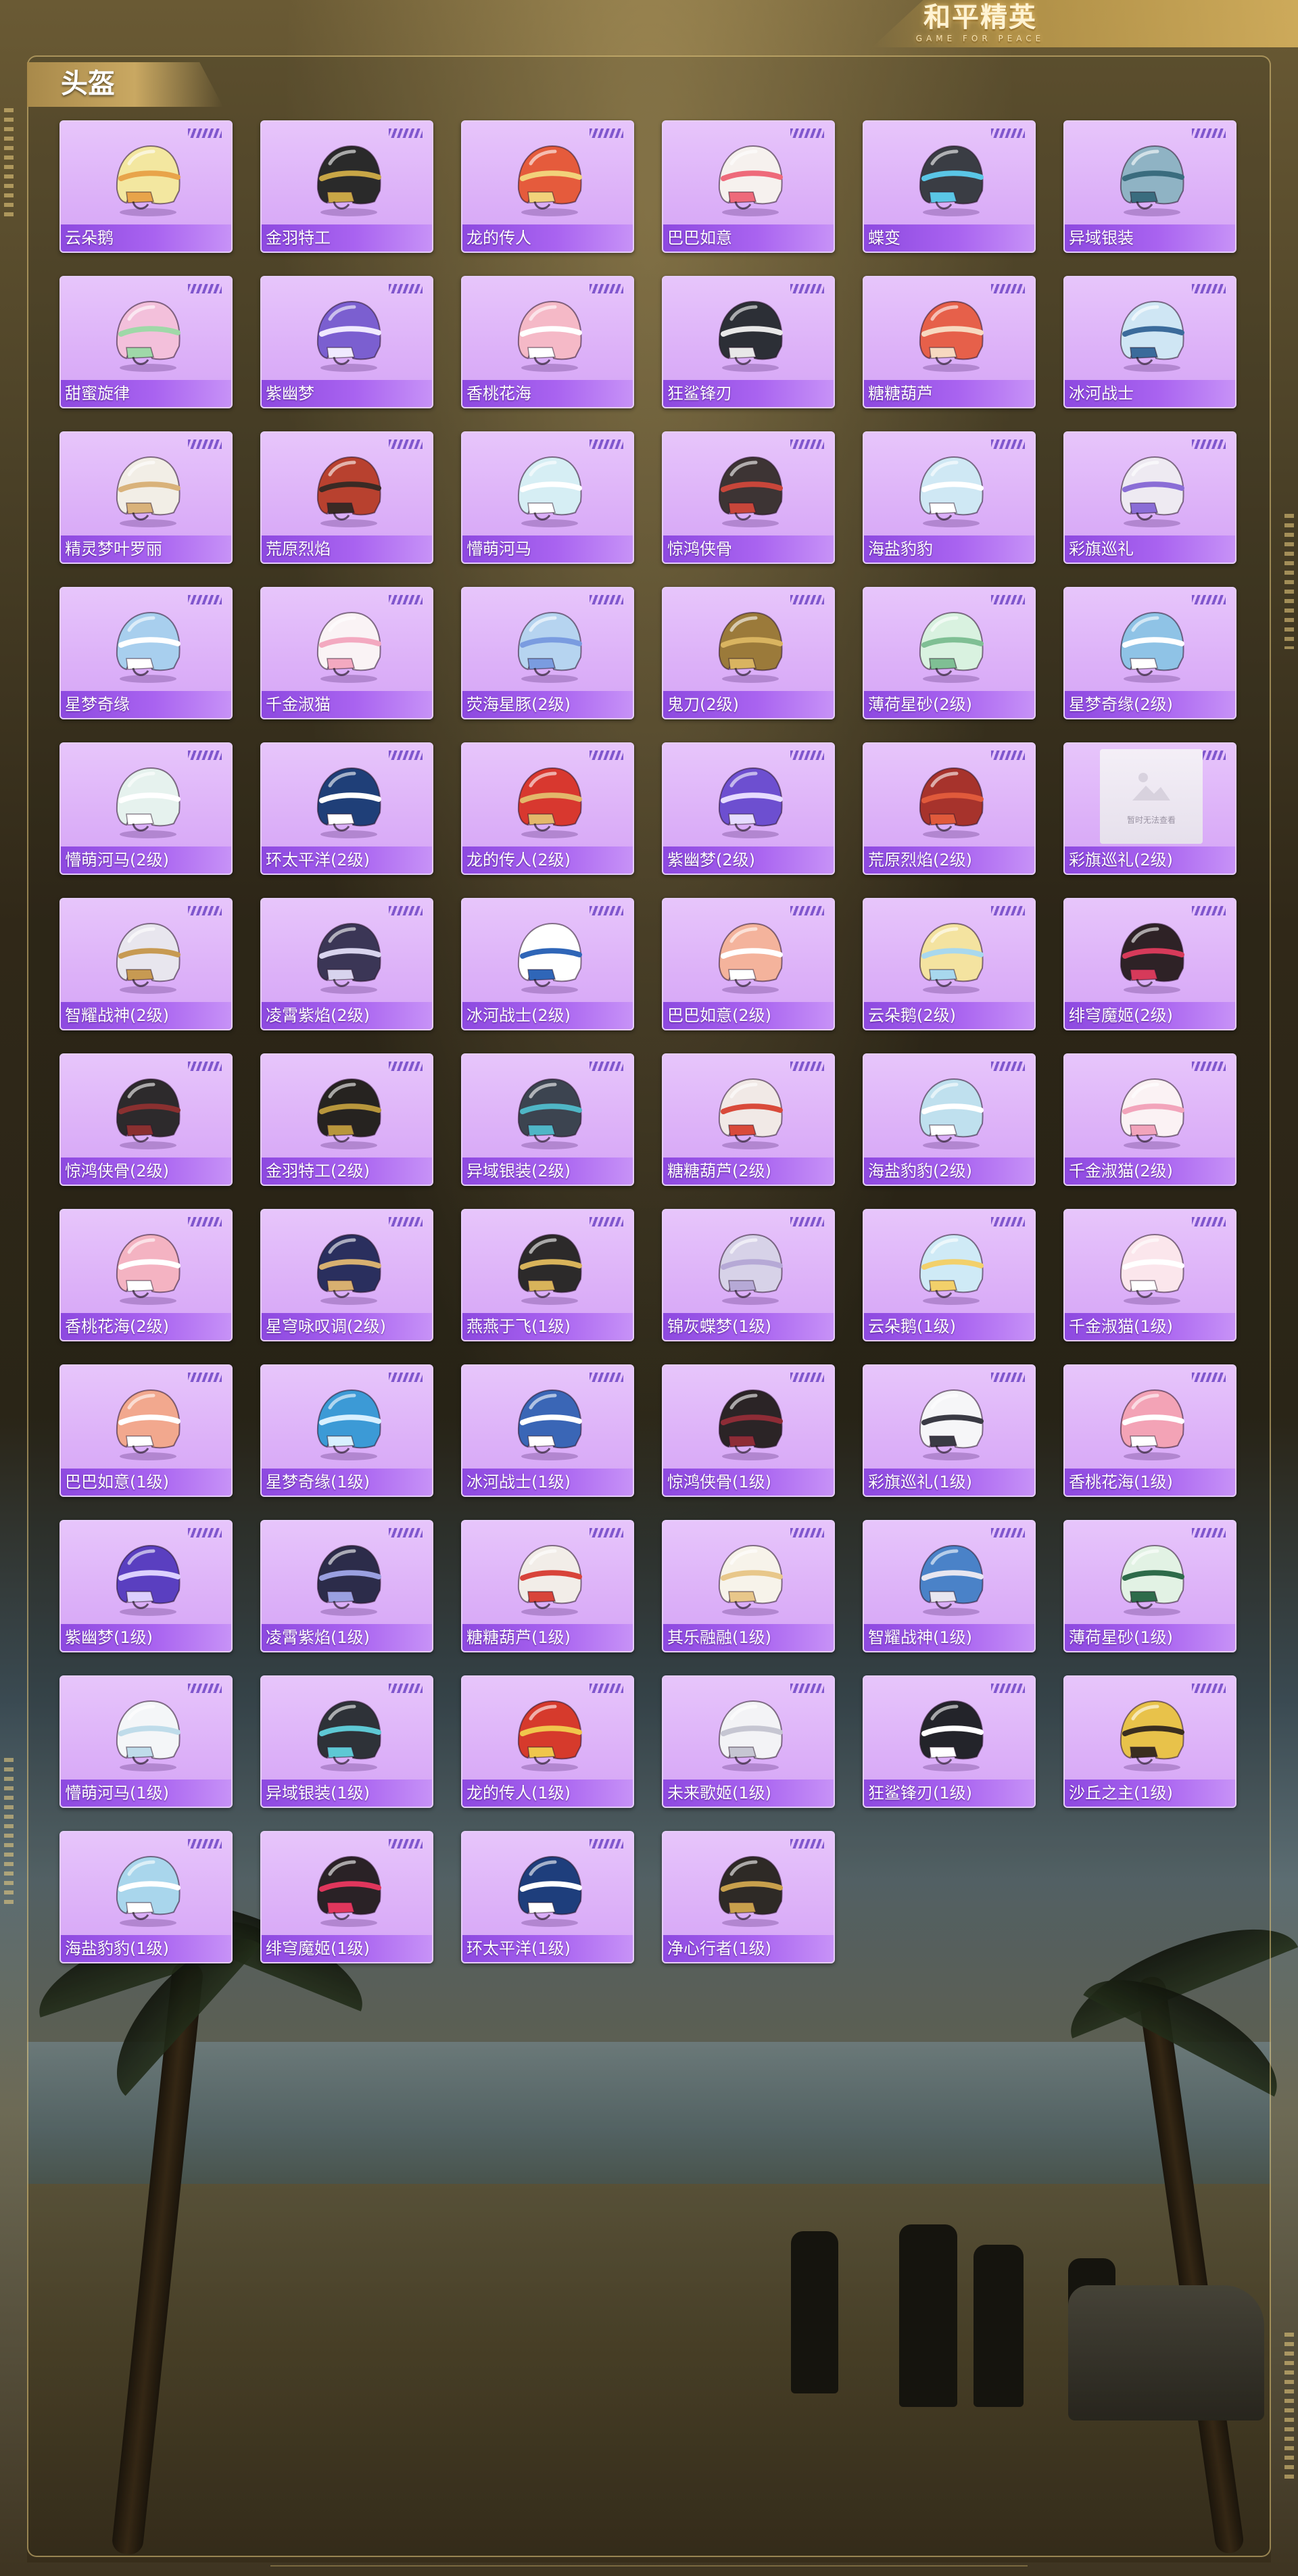  Describe the element at coordinates (346, 808) in the screenshot. I see `helmet-card: 环太平洋(2级)` at that location.